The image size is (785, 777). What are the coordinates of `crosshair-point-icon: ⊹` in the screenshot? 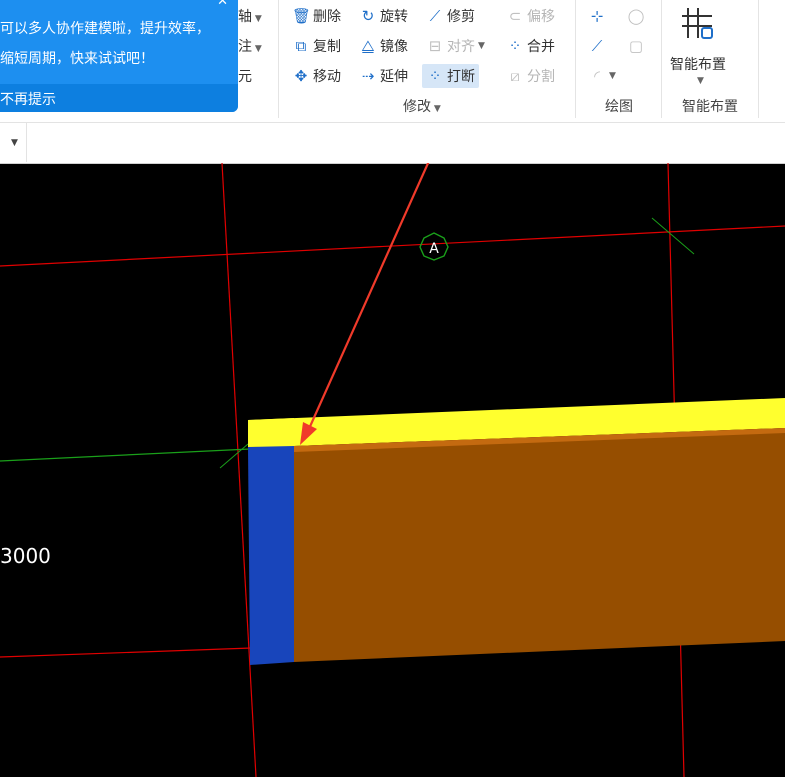 It's located at (597, 16).